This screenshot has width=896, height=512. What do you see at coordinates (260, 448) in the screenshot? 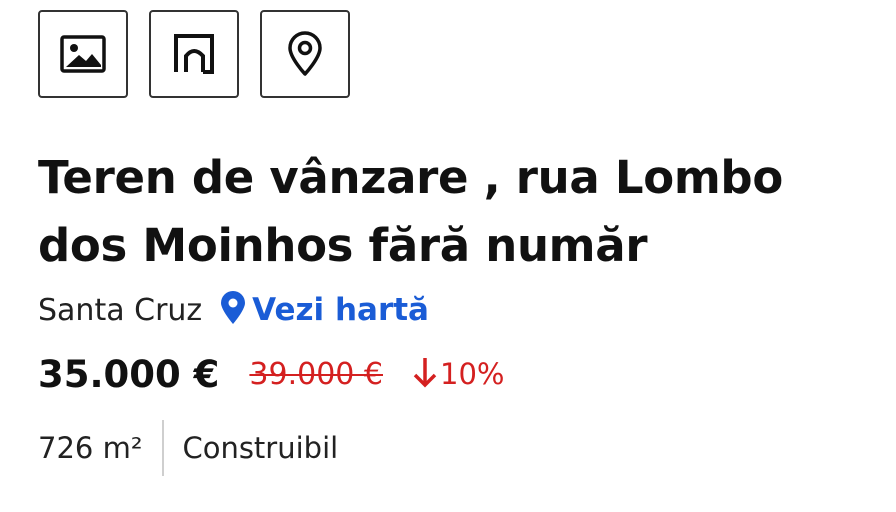
I see `land-type-label: Construibil` at bounding box center [260, 448].